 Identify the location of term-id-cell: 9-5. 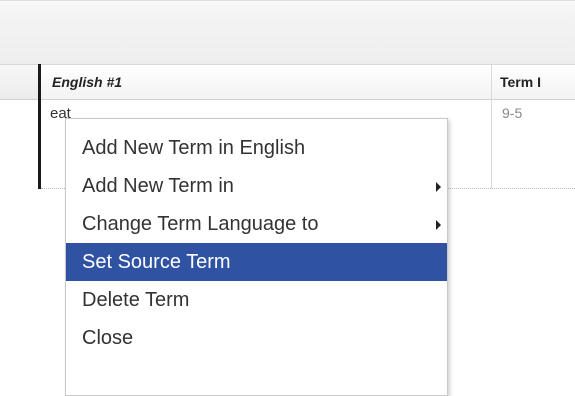
(512, 113).